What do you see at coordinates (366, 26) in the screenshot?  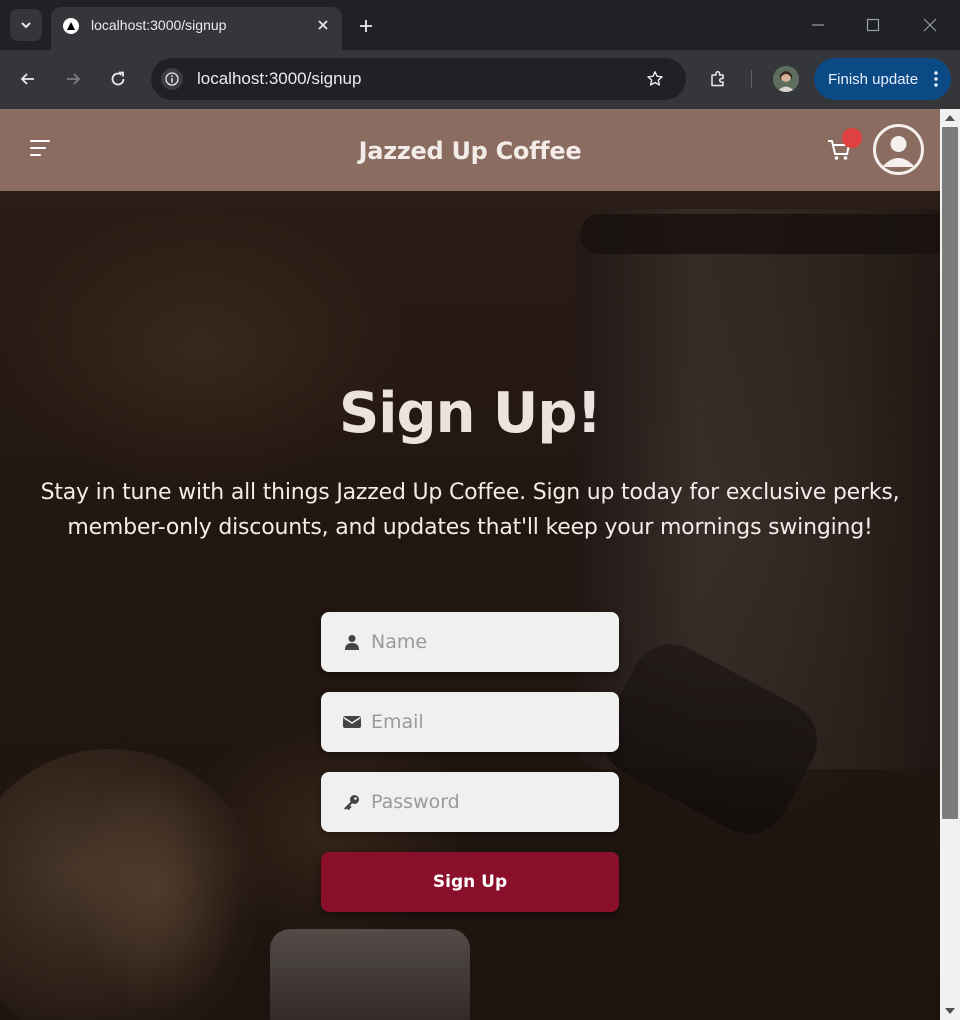 I see `plus-icon` at bounding box center [366, 26].